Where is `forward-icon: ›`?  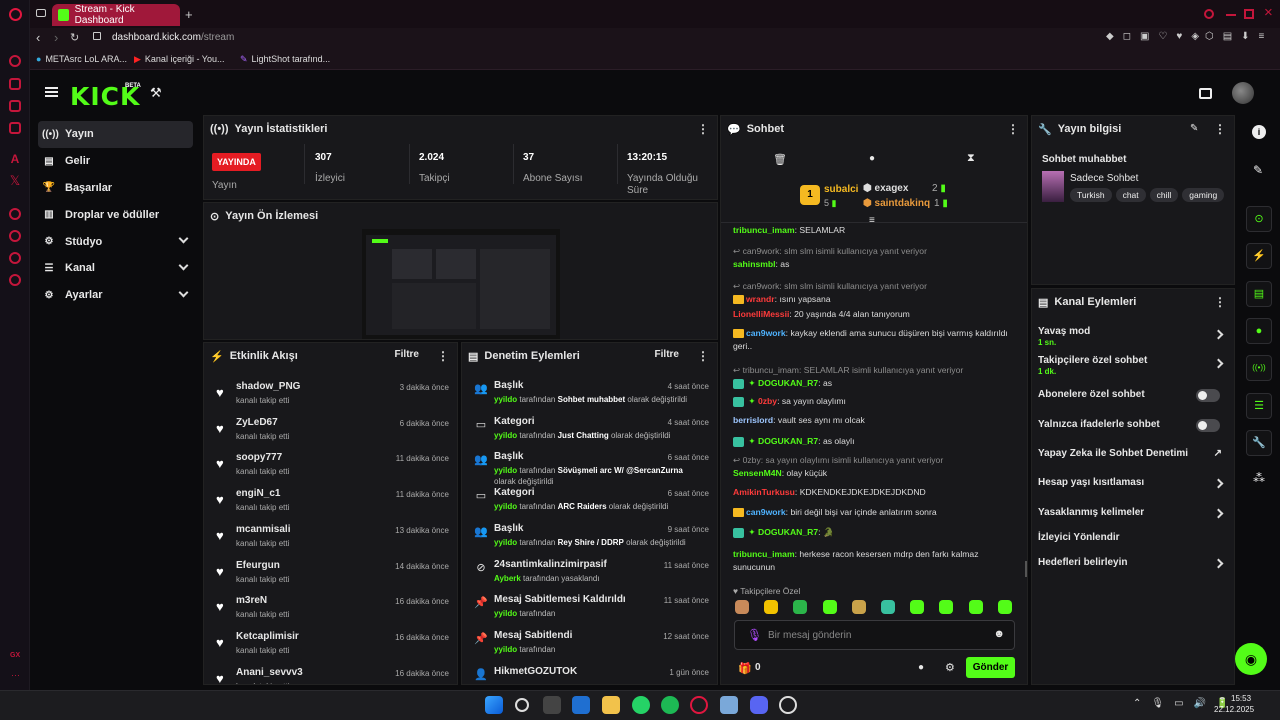 forward-icon: › is located at coordinates (56, 37).